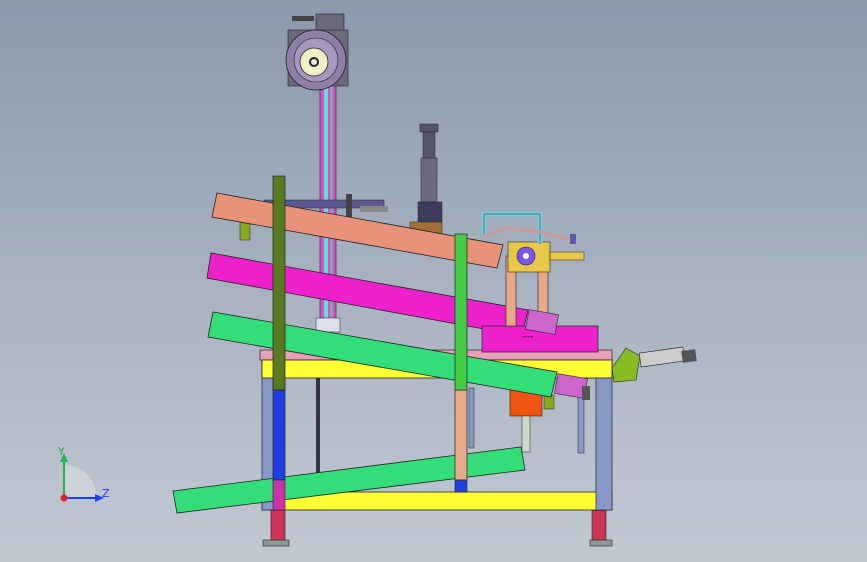 Image resolution: width=867 pixels, height=562 pixels. Describe the element at coordinates (106, 493) in the screenshot. I see `axis-z-label: Z` at that location.